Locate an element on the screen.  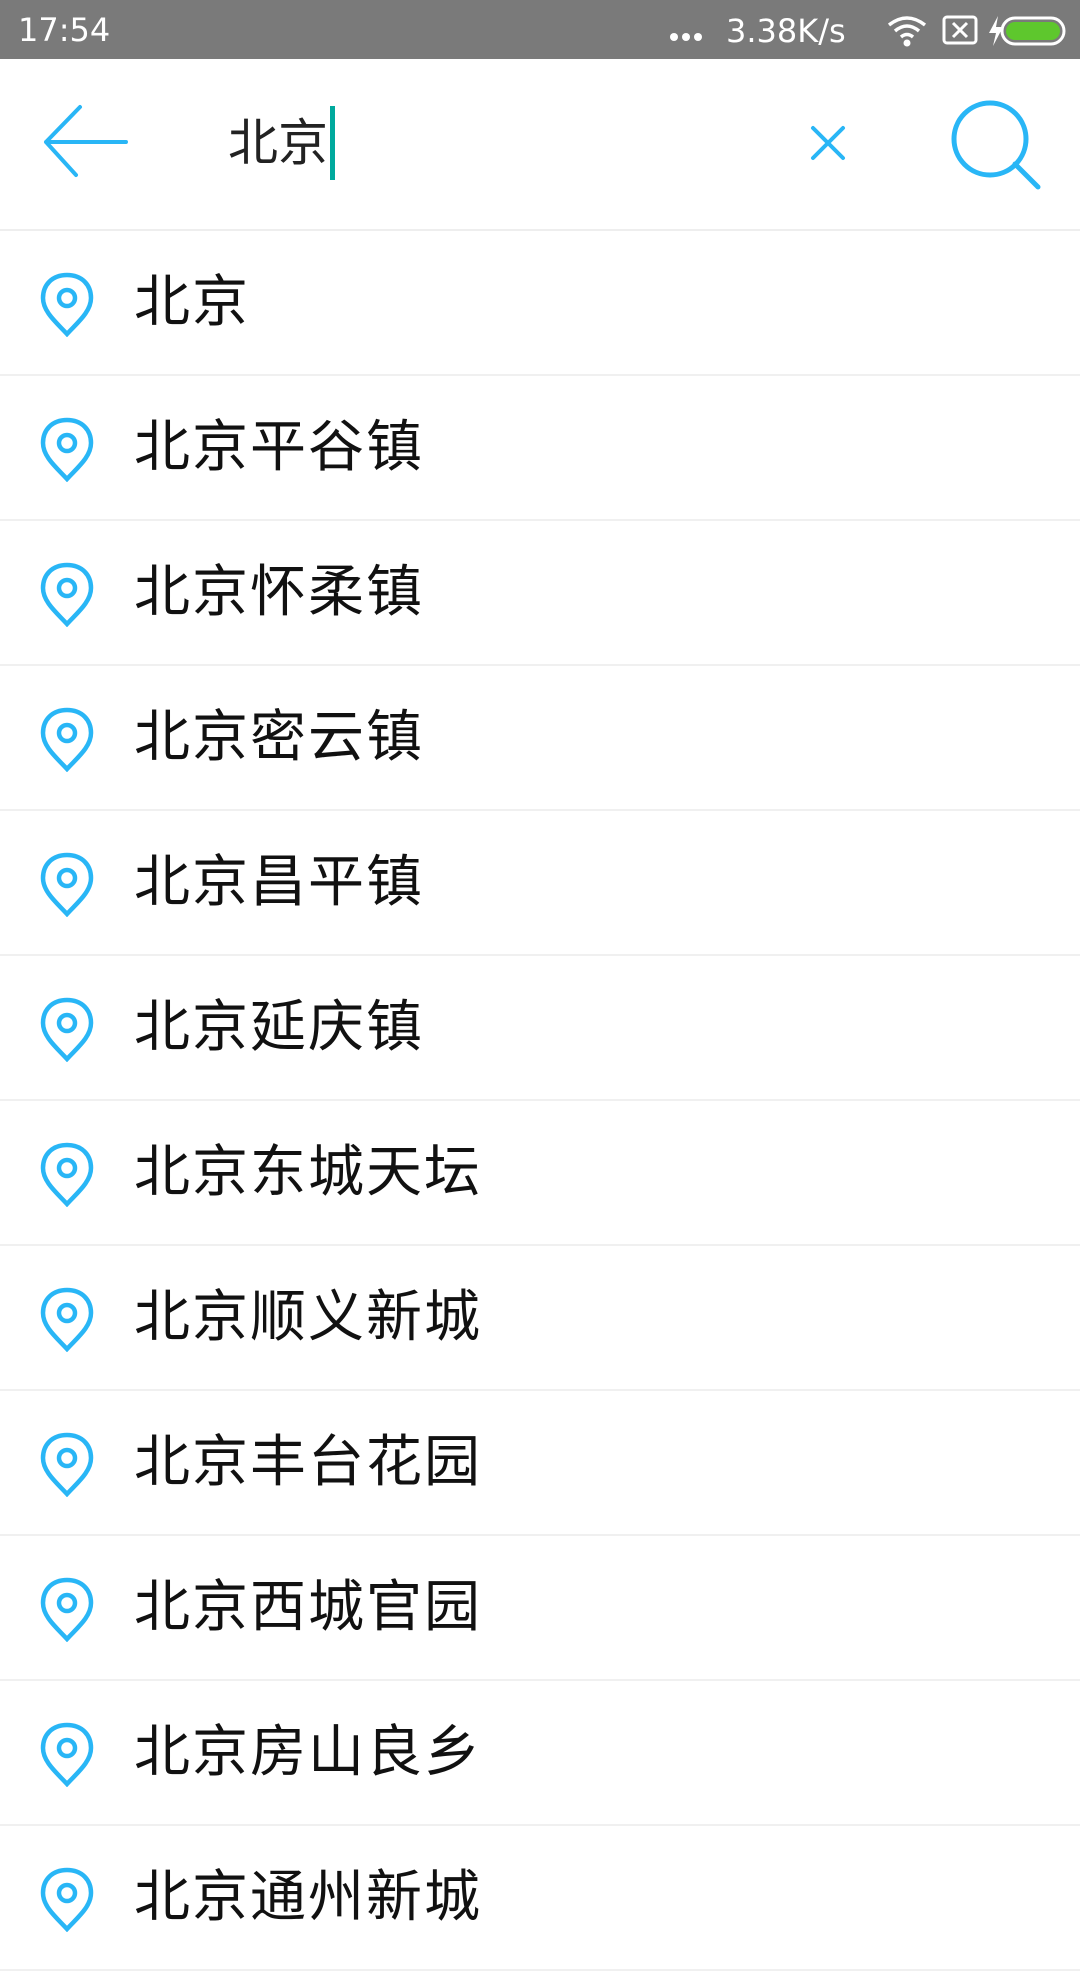
suggestion-item: 北京昌平镇 is located at coordinates (540, 883).